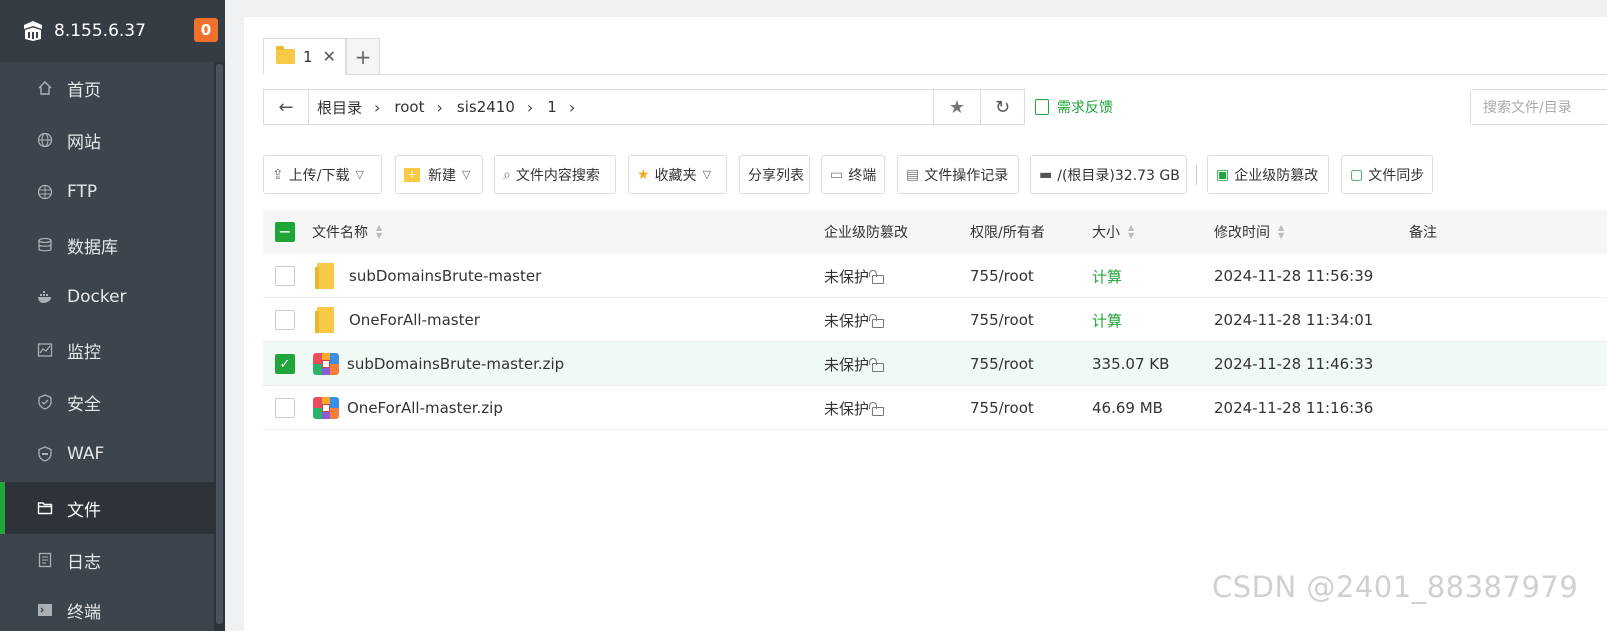  What do you see at coordinates (455, 364) in the screenshot?
I see `file-name: subDomainsBrute-master.zip` at bounding box center [455, 364].